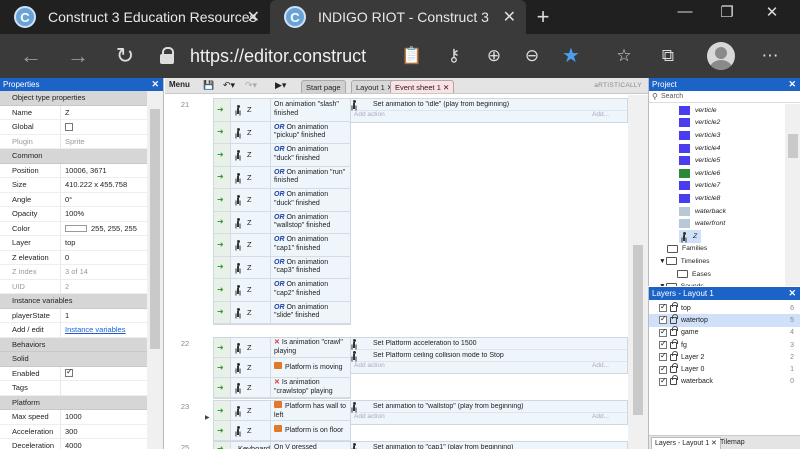  What do you see at coordinates (398, 17) in the screenshot?
I see `browser-tab-indigo-riot: C INDIGO RIOT - Construct 3 ✕` at bounding box center [398, 17].